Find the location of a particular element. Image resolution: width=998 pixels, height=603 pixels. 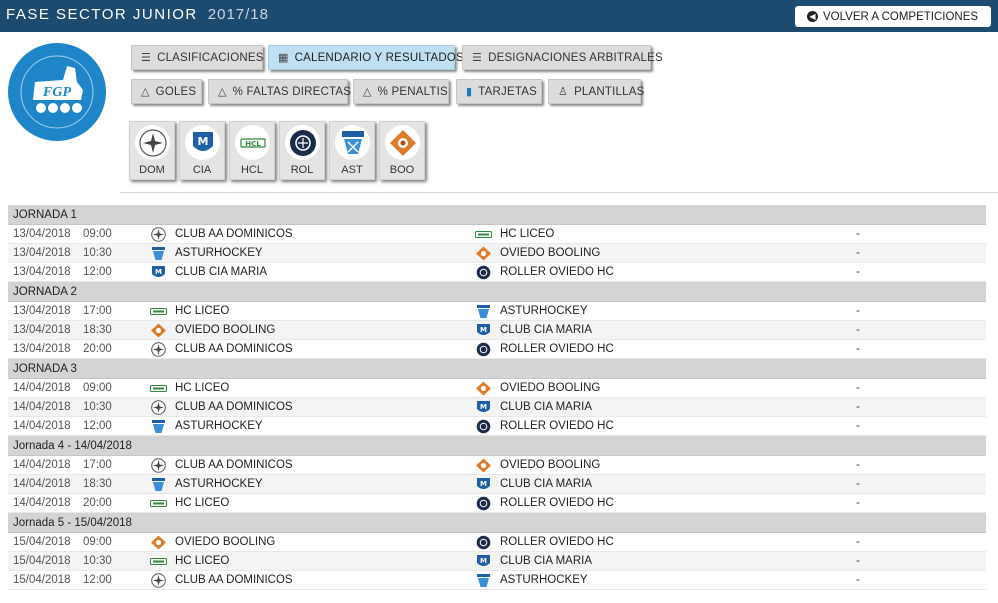

tab-clasificaciones: ☰ CLASIFICACIONES is located at coordinates (197, 57).